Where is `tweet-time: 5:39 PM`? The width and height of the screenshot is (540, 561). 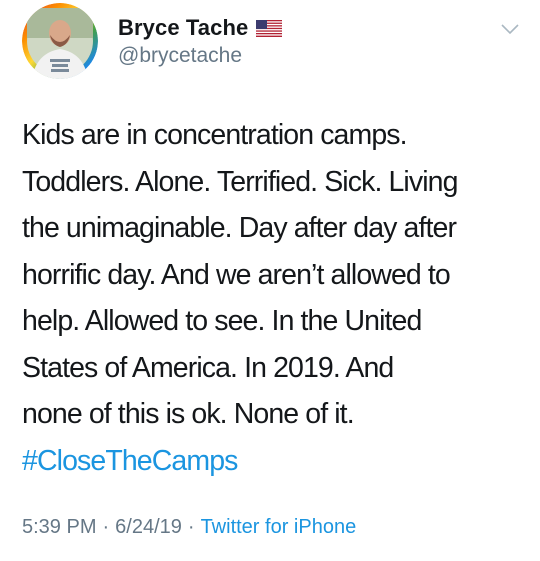
tweet-time: 5:39 PM is located at coordinates (59, 527).